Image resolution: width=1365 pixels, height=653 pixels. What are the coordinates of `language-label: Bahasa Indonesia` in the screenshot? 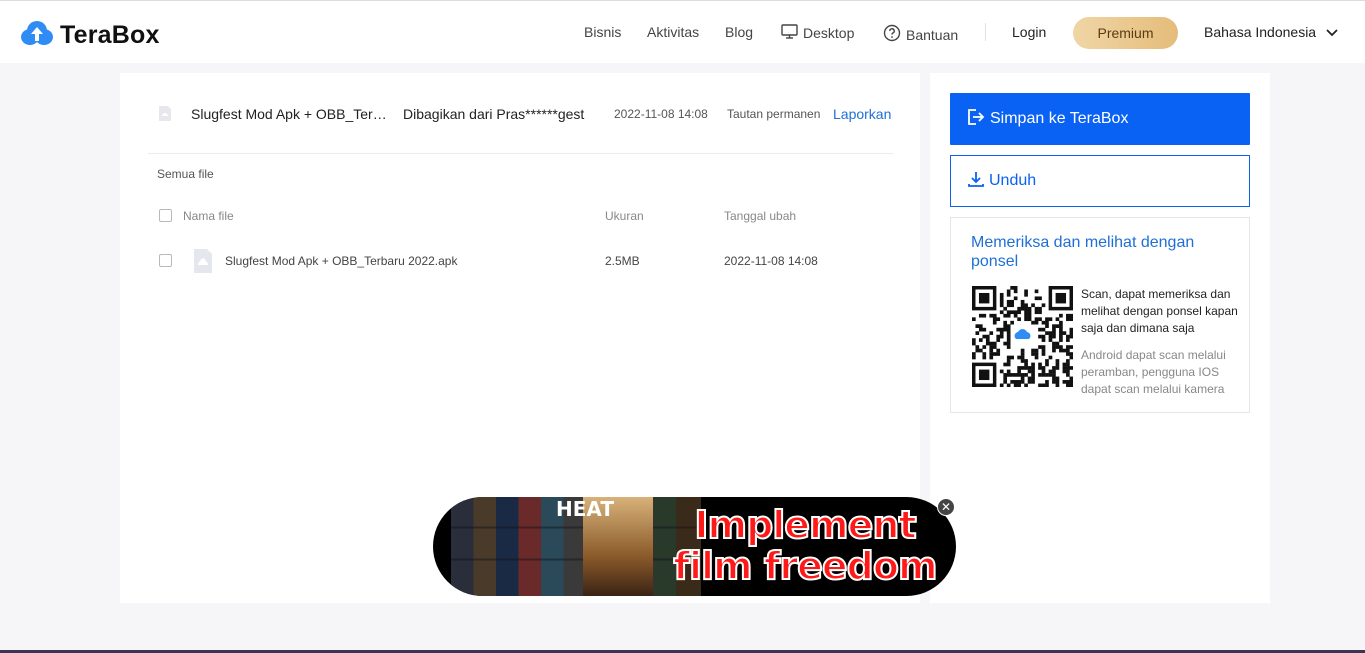 It's located at (1260, 32).